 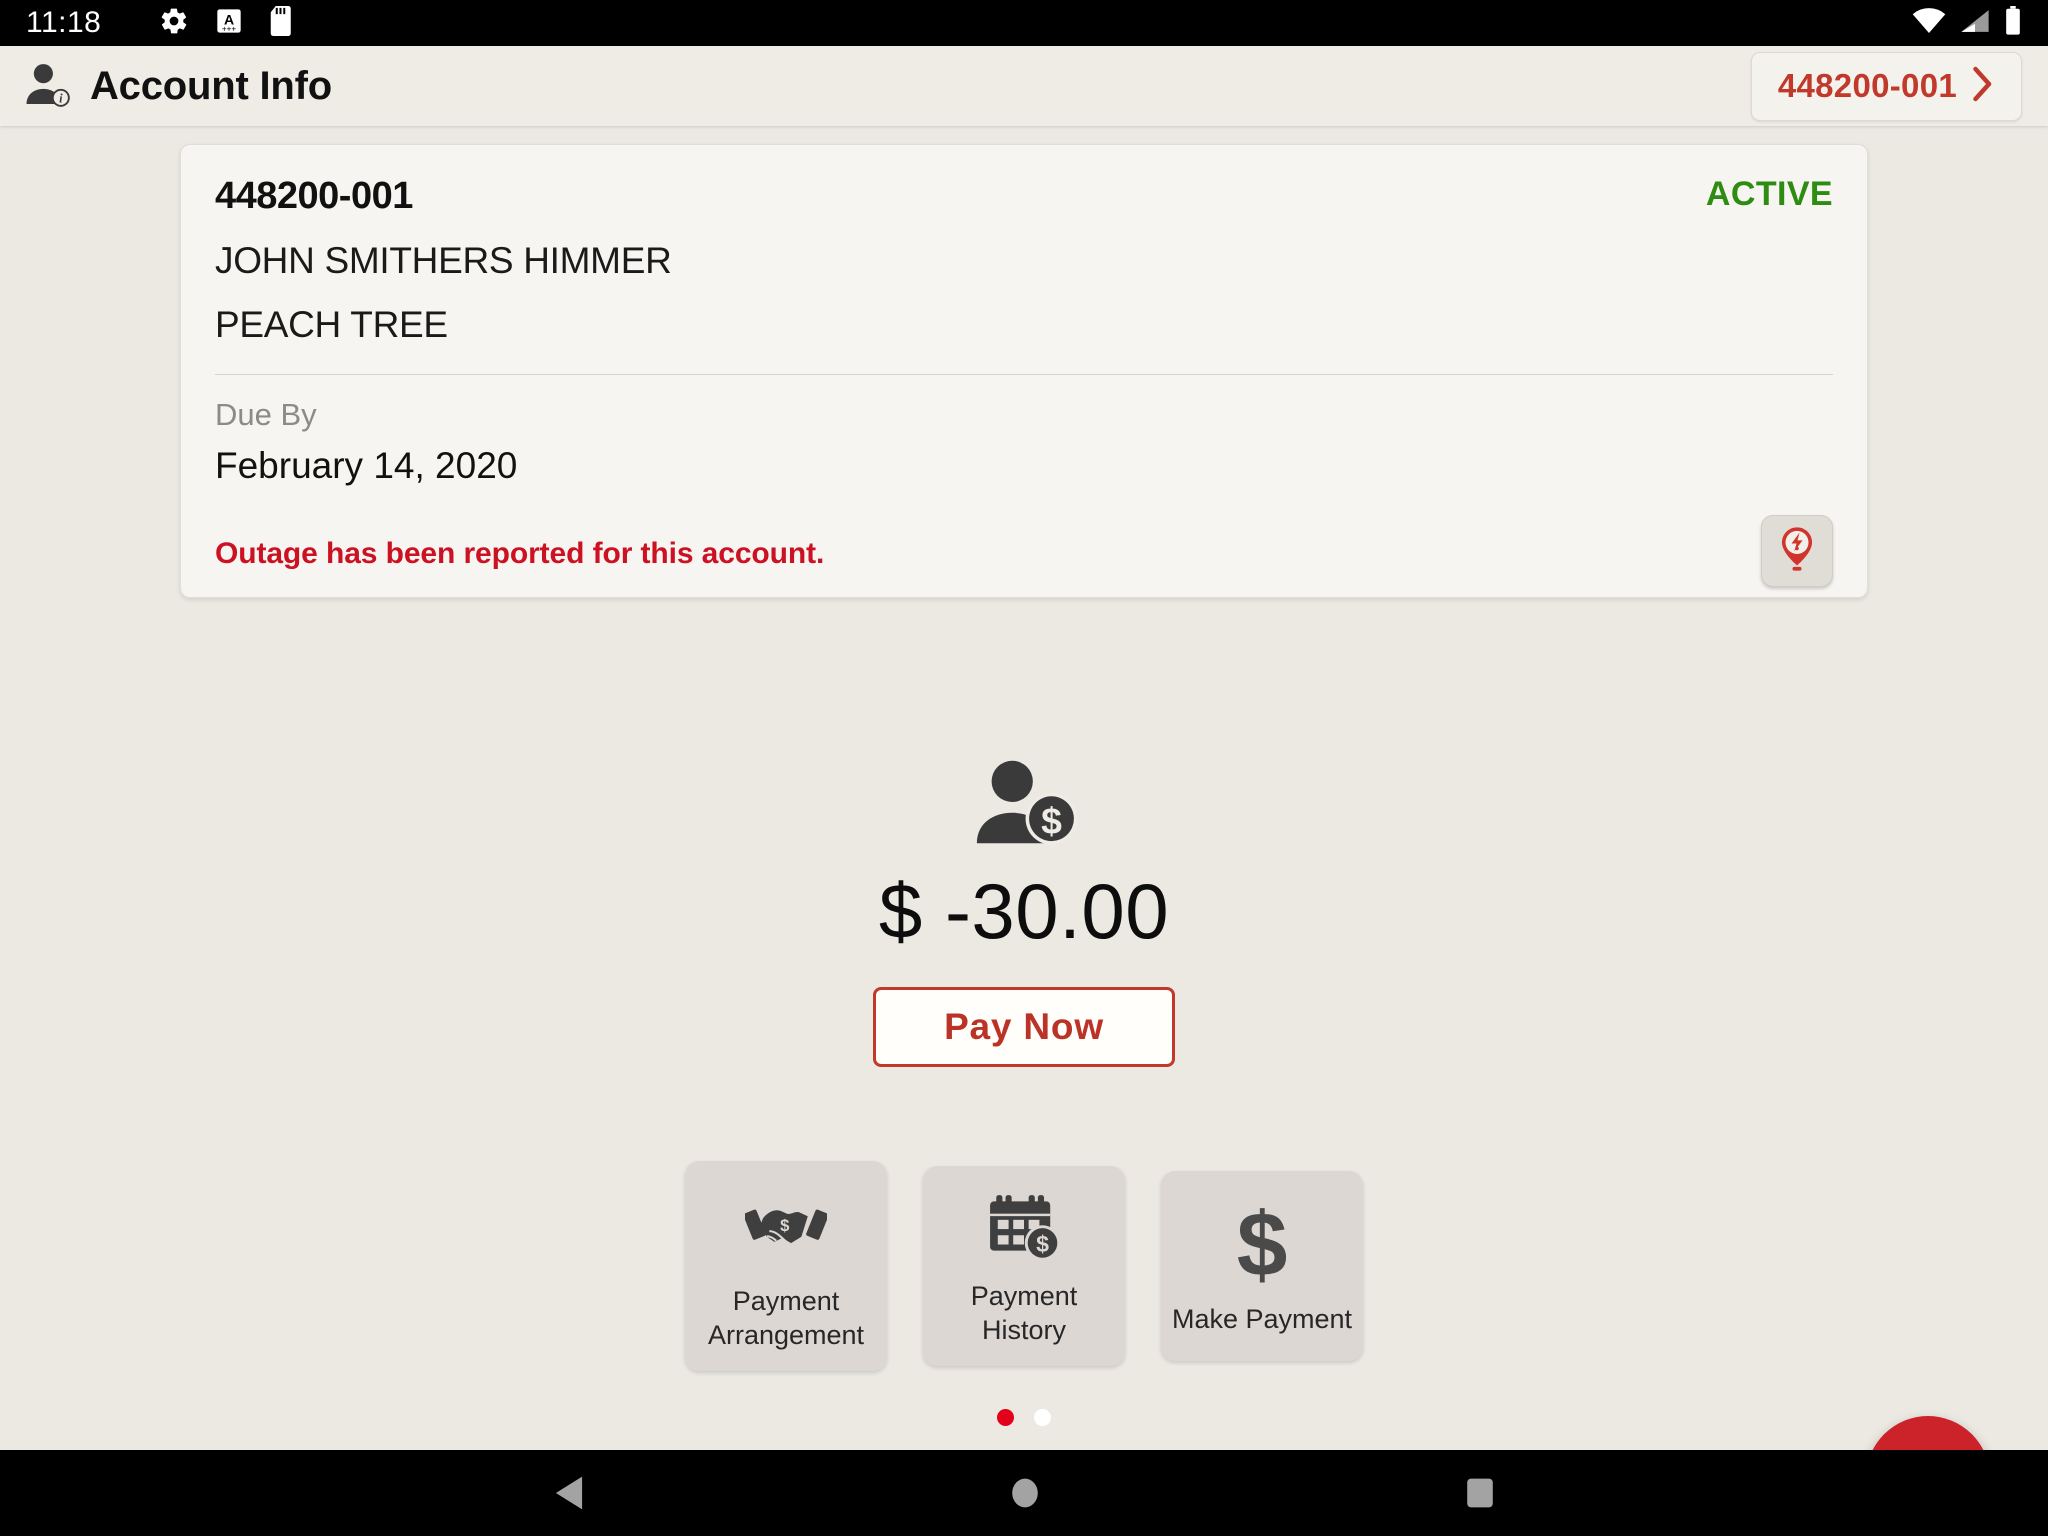 I want to click on status-bar-left: 11:18 A +++, so click(x=160, y=23).